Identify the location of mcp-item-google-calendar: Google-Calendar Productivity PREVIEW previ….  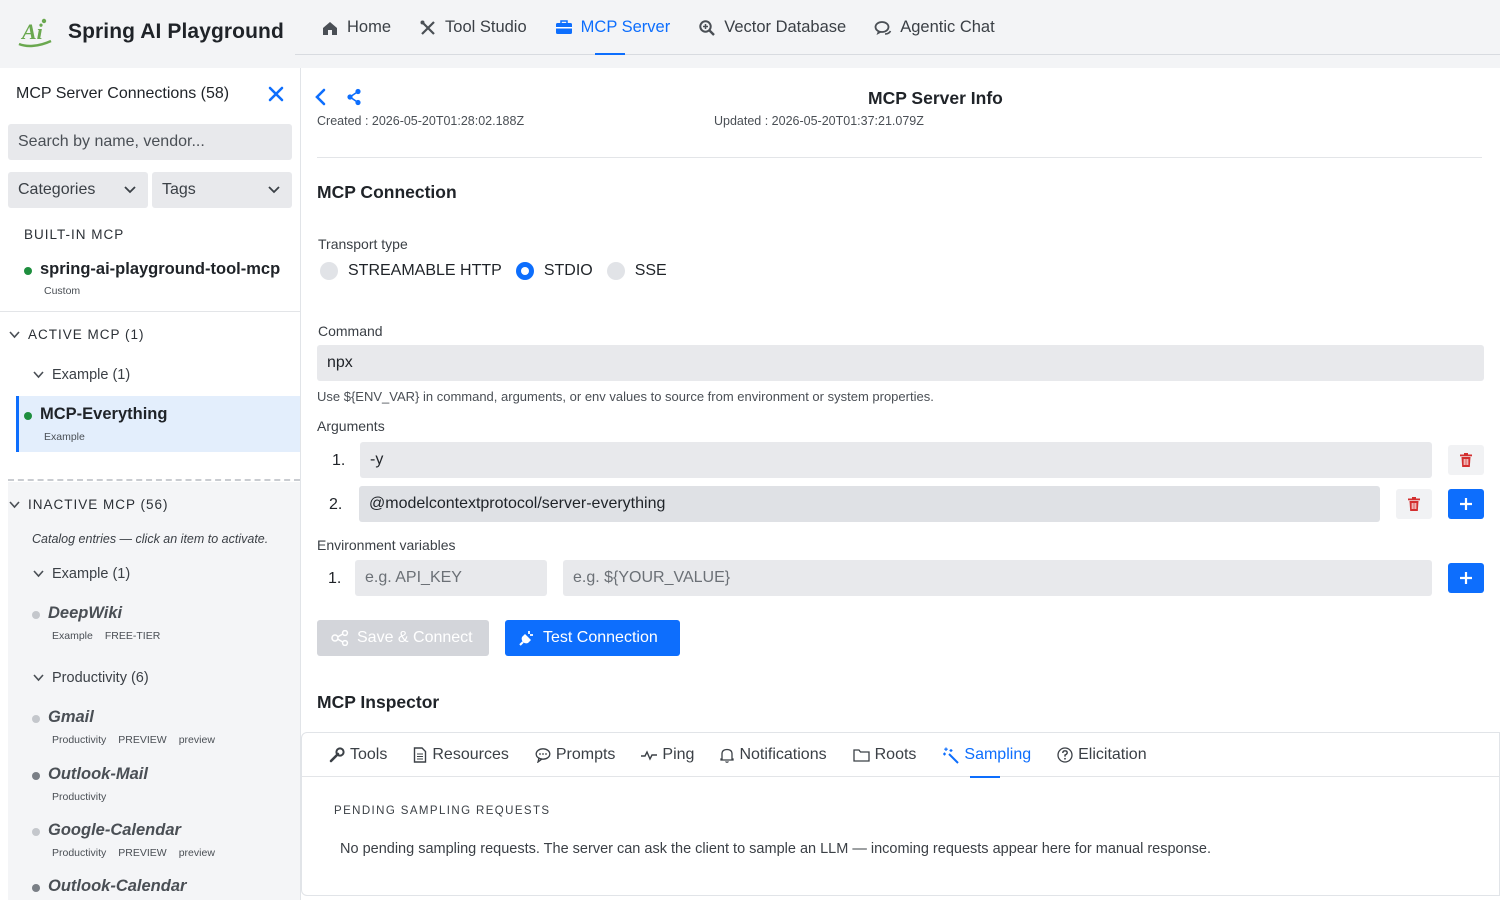
(162, 841).